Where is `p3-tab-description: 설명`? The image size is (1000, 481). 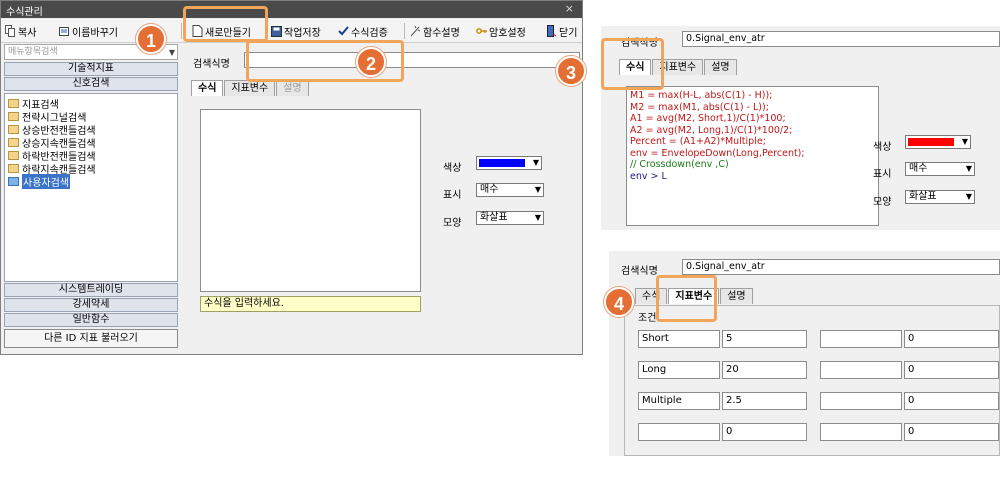 p3-tab-description: 설명 is located at coordinates (720, 67).